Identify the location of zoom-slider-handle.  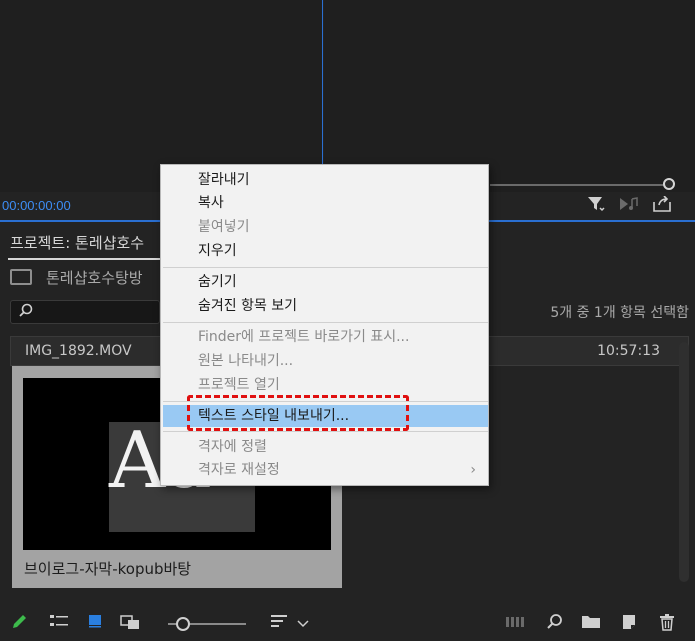
(183, 624).